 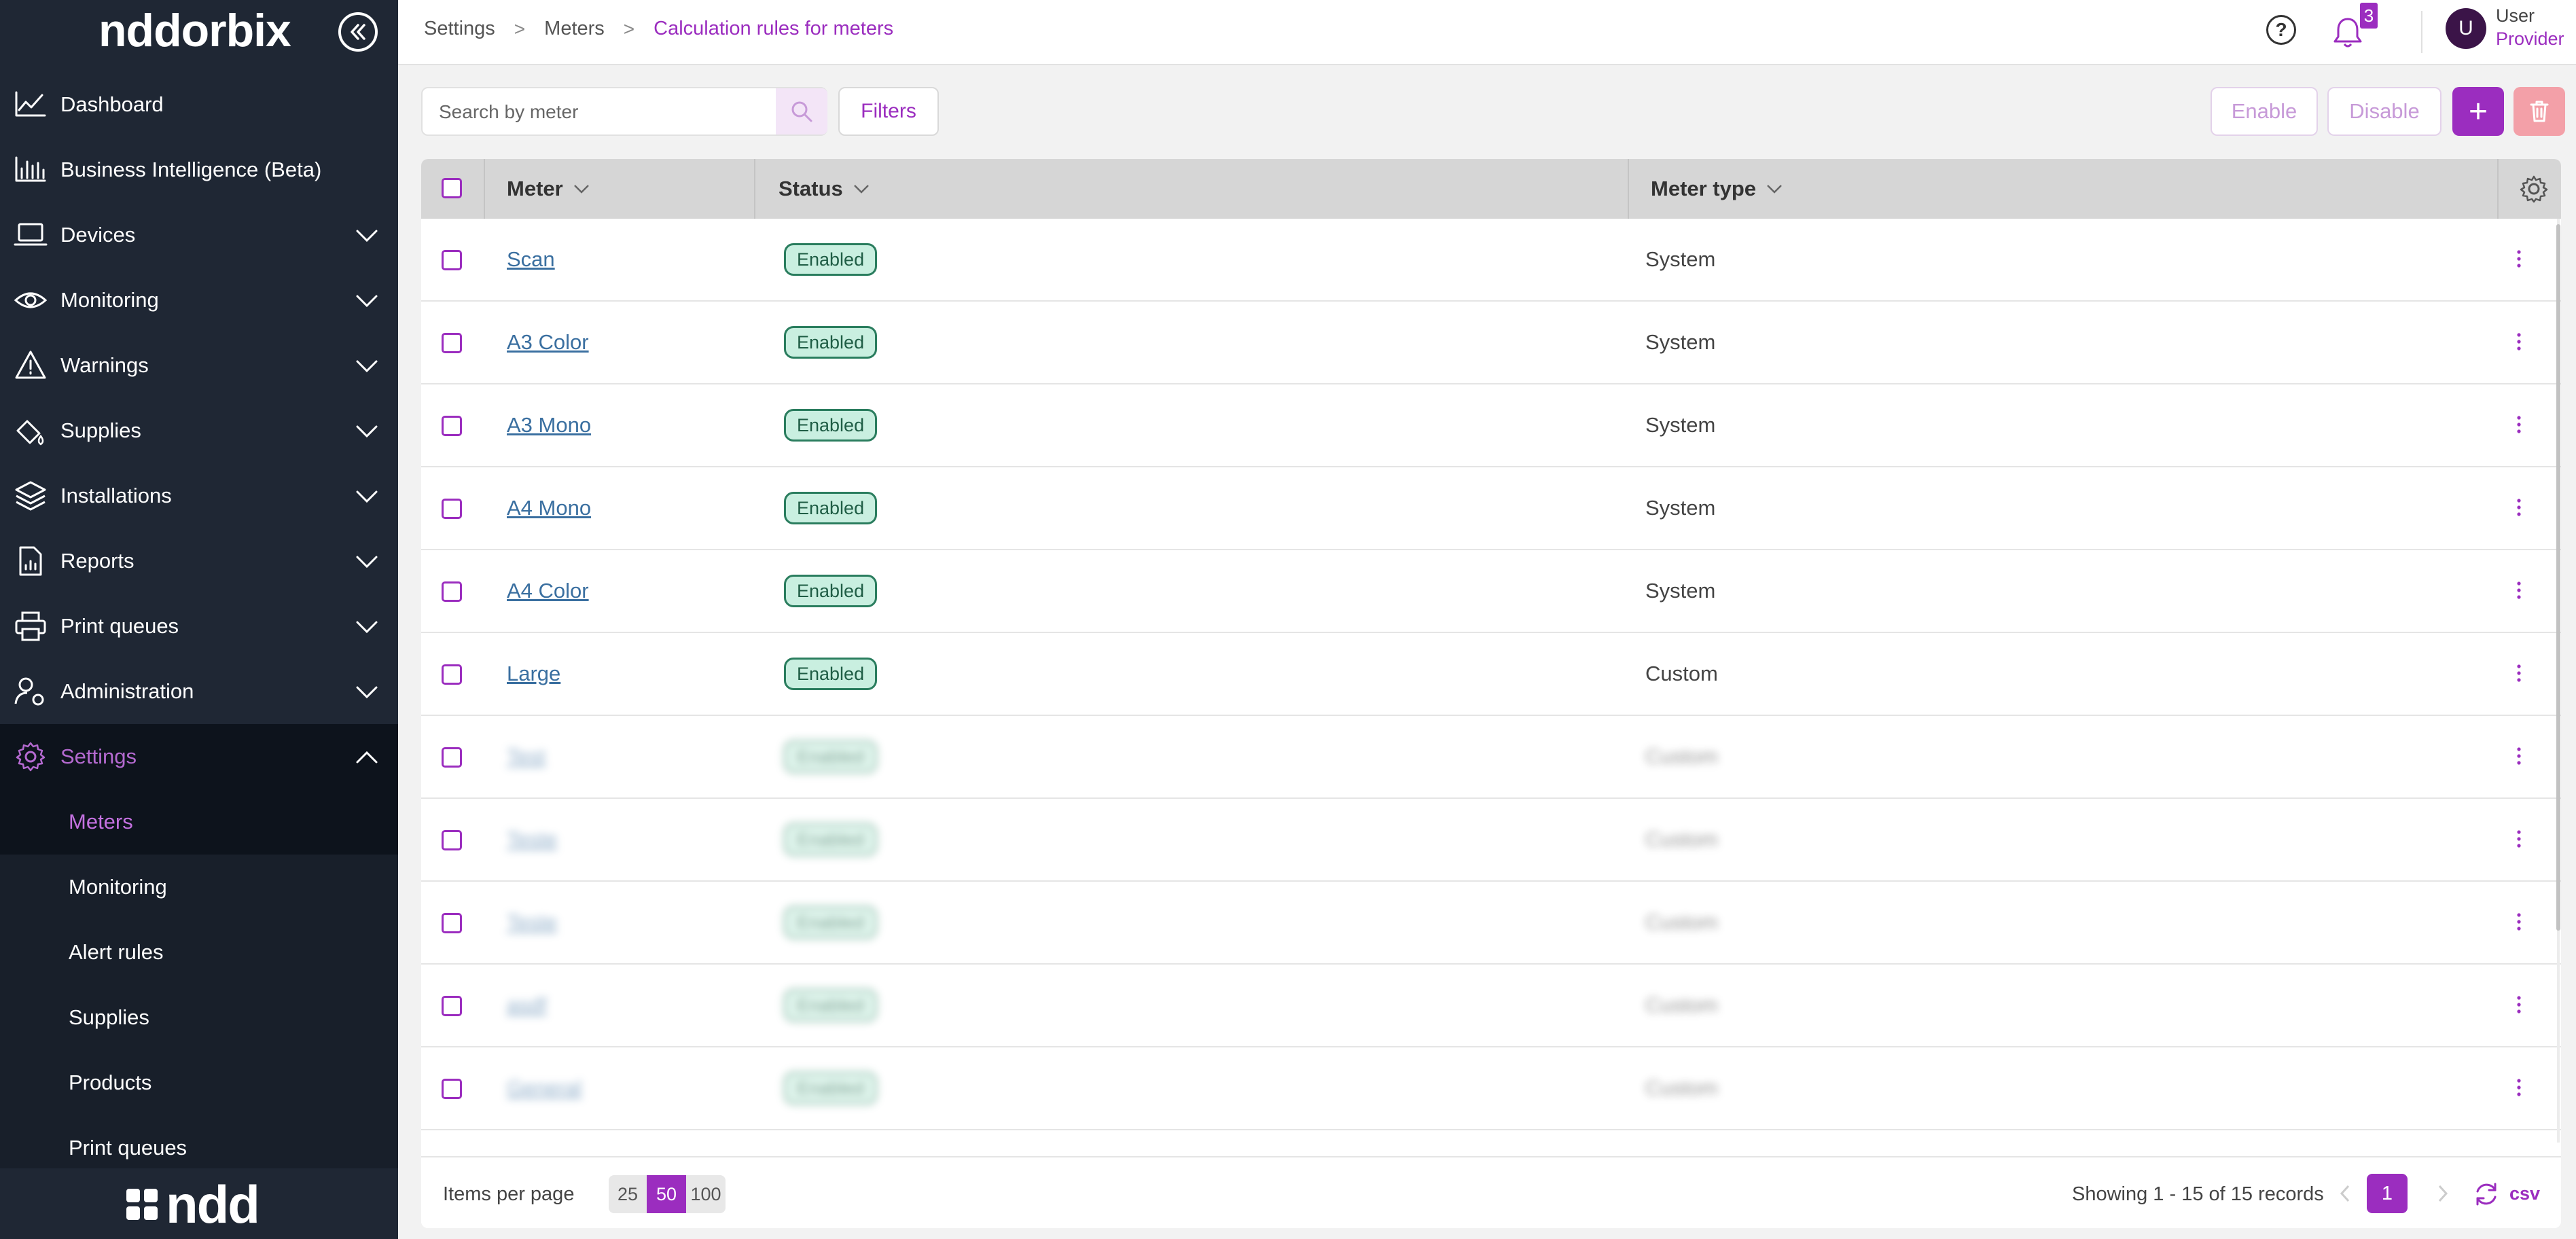 What do you see at coordinates (199, 1017) in the screenshot?
I see `submenu-item-supplies: Supplies` at bounding box center [199, 1017].